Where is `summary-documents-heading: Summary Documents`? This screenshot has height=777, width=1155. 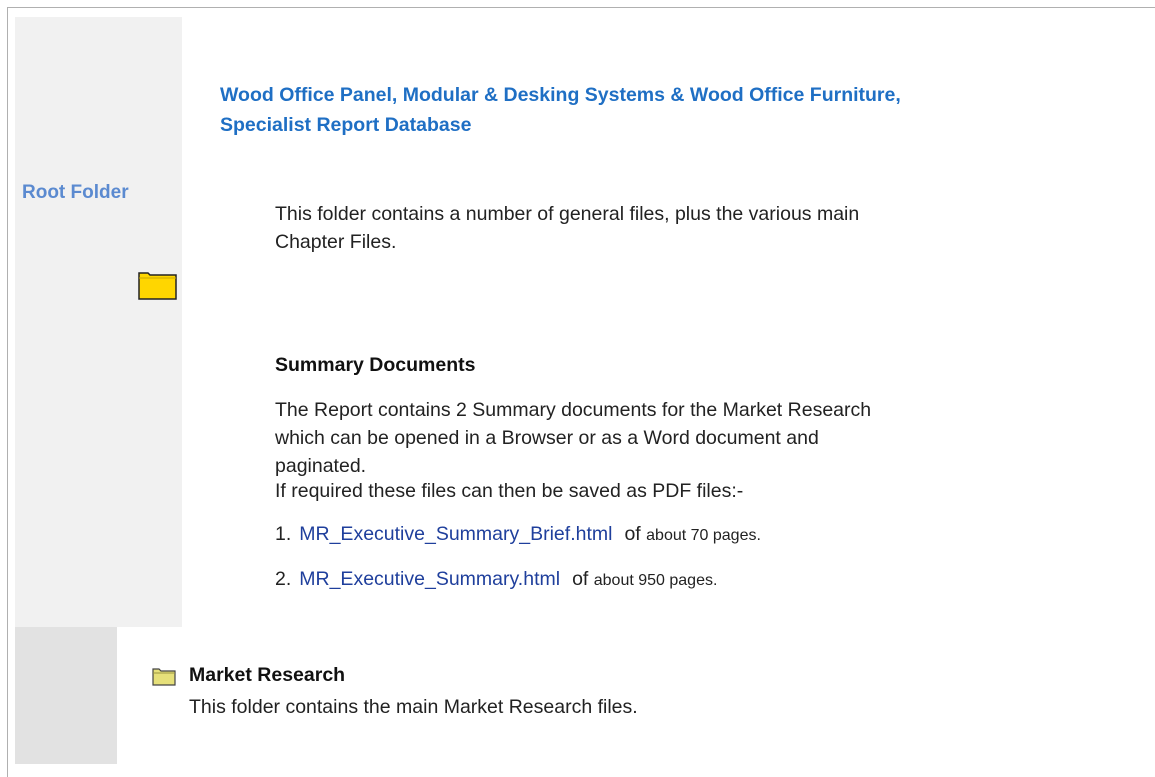 summary-documents-heading: Summary Documents is located at coordinates (375, 365).